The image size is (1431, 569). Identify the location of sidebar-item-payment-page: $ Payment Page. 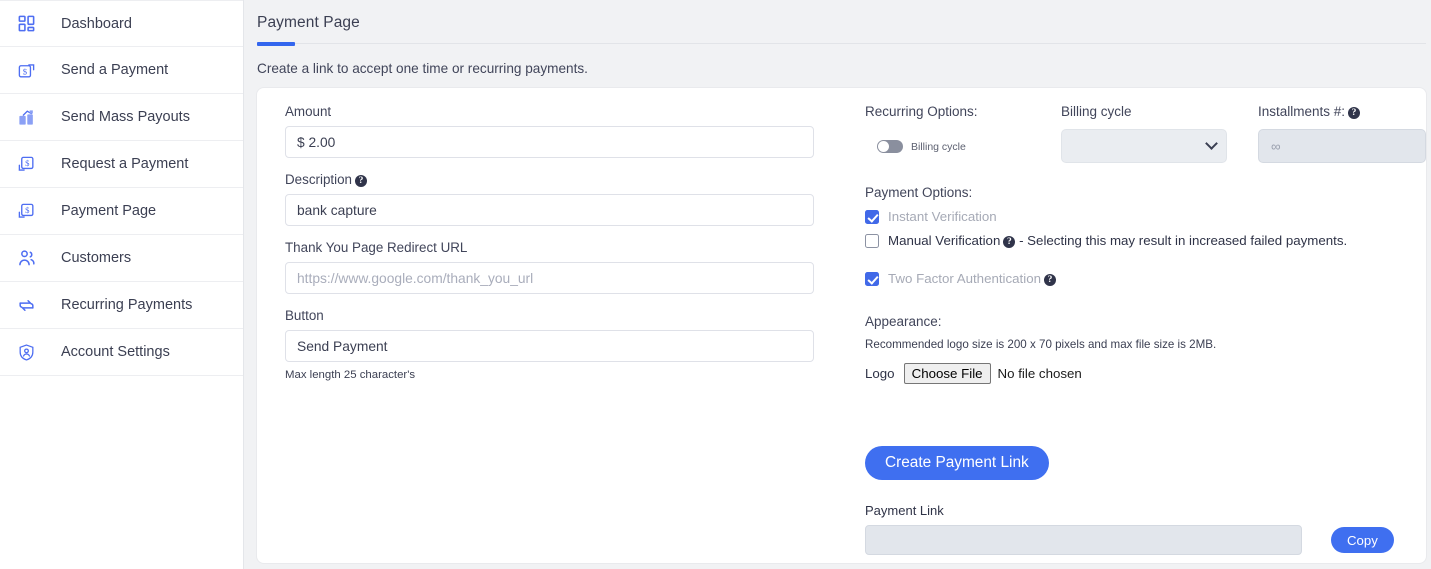
(121, 211).